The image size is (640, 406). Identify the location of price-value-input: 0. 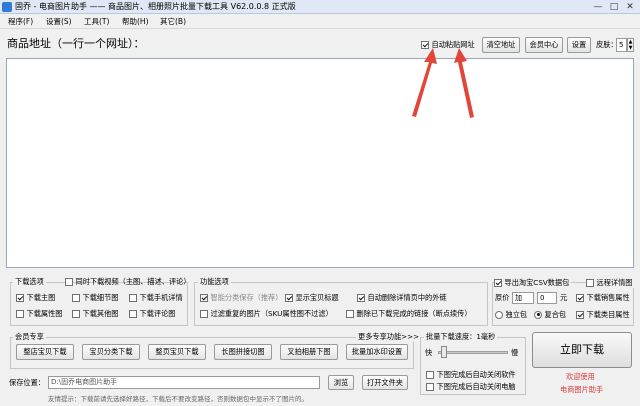
(547, 298).